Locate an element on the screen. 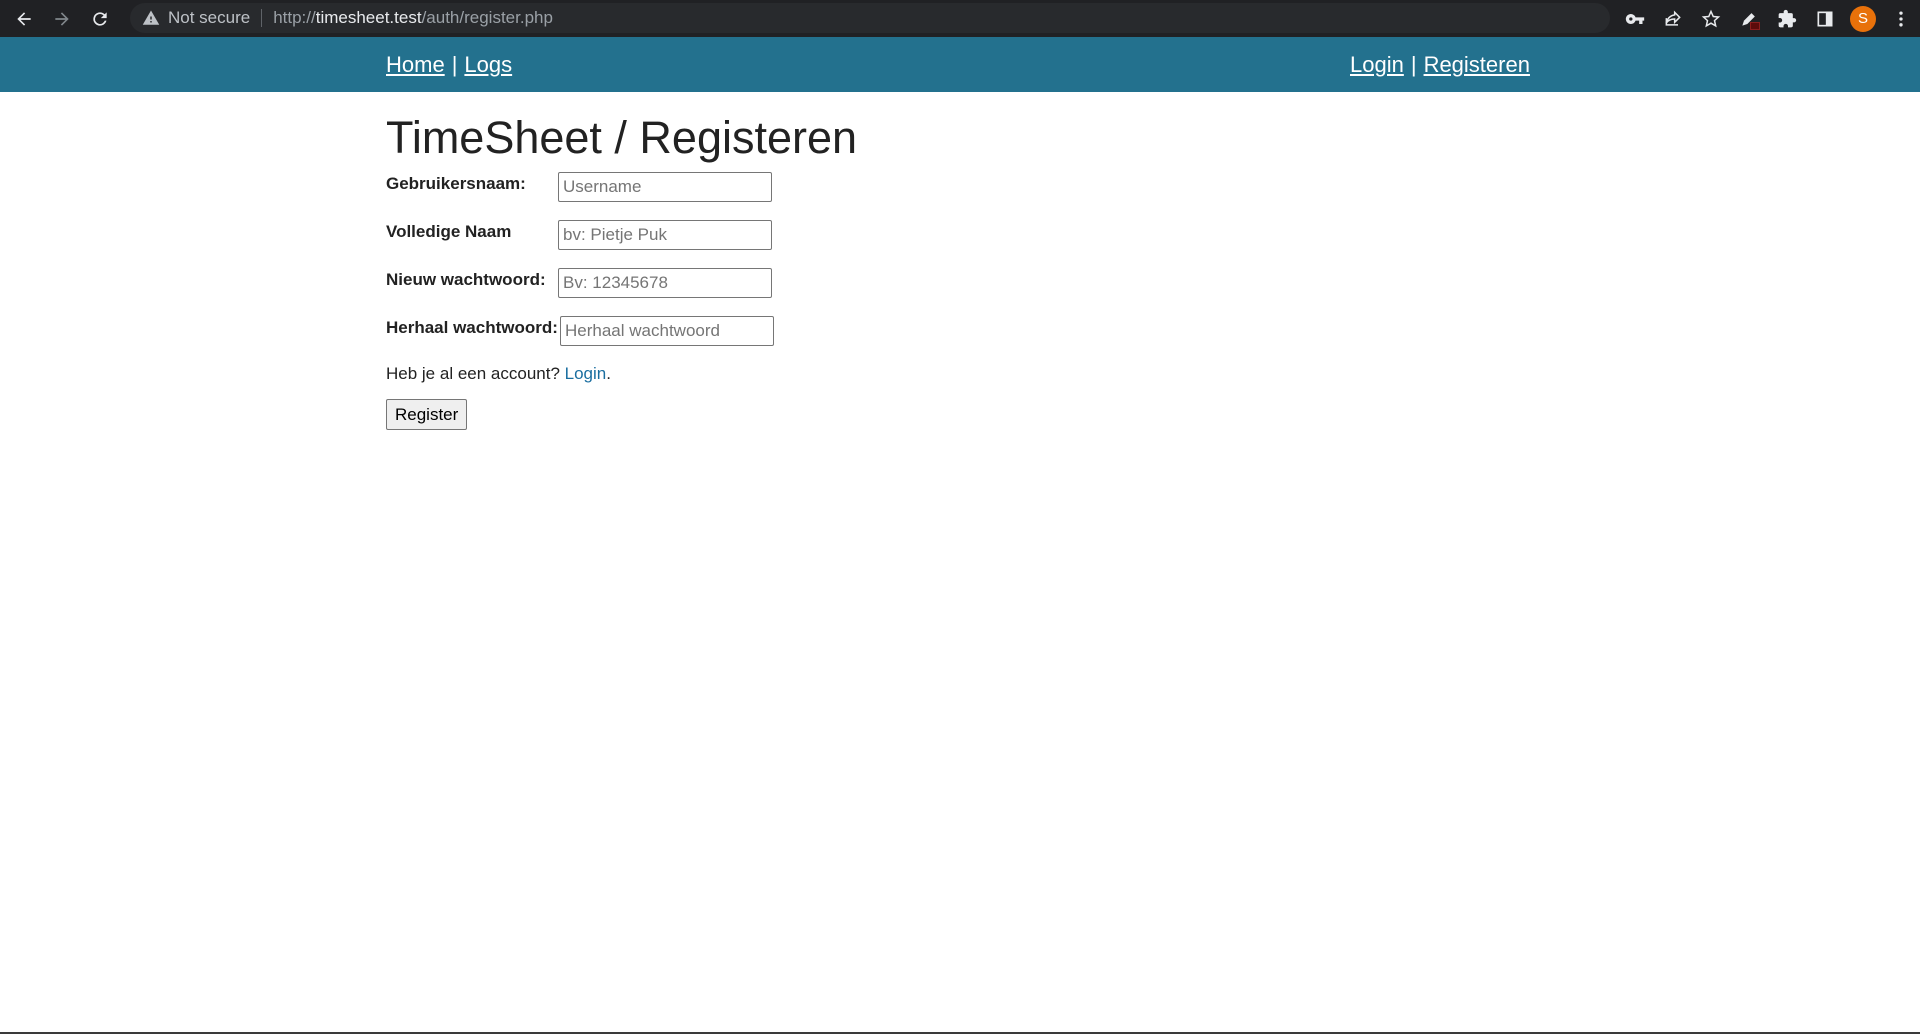  url-scheme: http:// is located at coordinates (294, 17).